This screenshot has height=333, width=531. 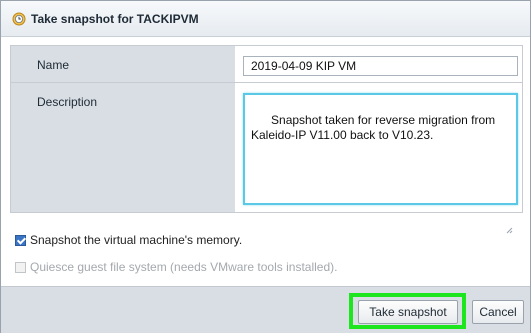 What do you see at coordinates (509, 213) in the screenshot?
I see `resize-grip-icon` at bounding box center [509, 213].